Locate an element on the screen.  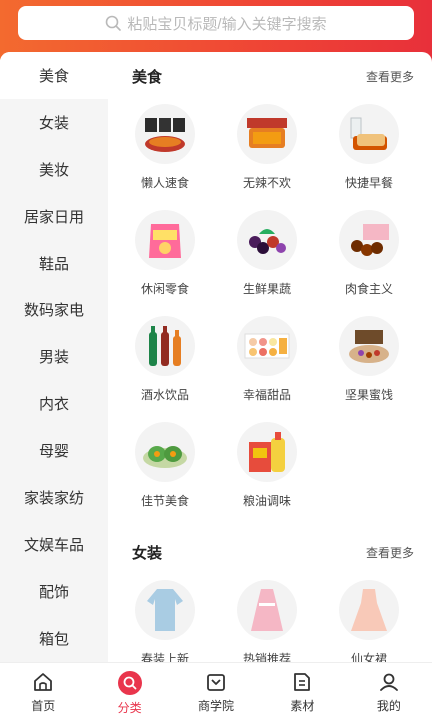
sidebar-item-entertainment-auto: 文娱车品 is located at coordinates (54, 544).